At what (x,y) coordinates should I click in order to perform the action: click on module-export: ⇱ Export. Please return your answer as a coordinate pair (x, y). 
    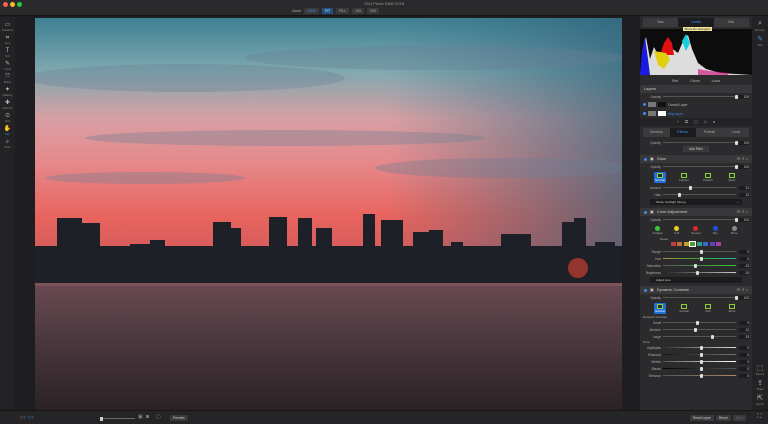
    Looking at the image, I should click on (760, 400).